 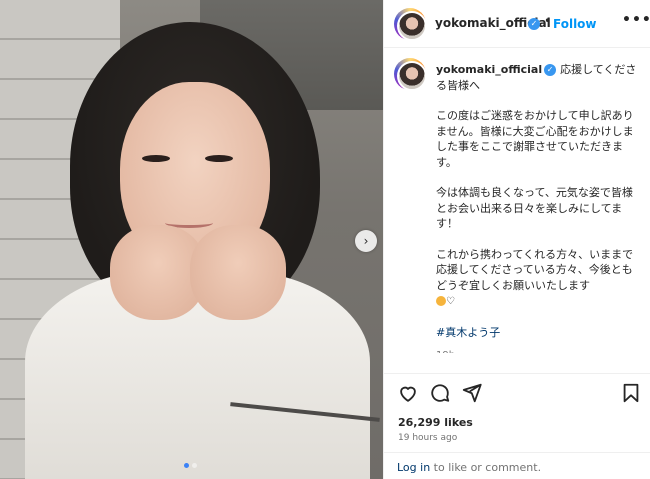 I want to click on carousel-dot-active, so click(x=186, y=465).